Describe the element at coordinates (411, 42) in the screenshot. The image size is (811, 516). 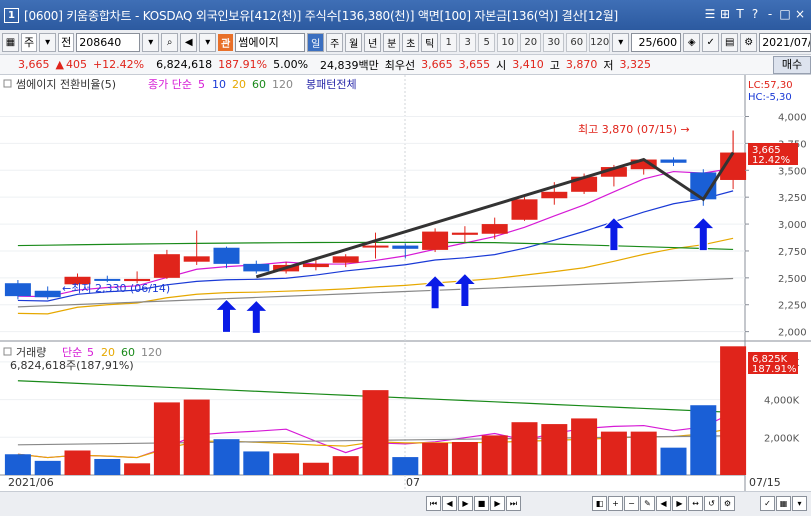
I see `period-second: 초` at that location.